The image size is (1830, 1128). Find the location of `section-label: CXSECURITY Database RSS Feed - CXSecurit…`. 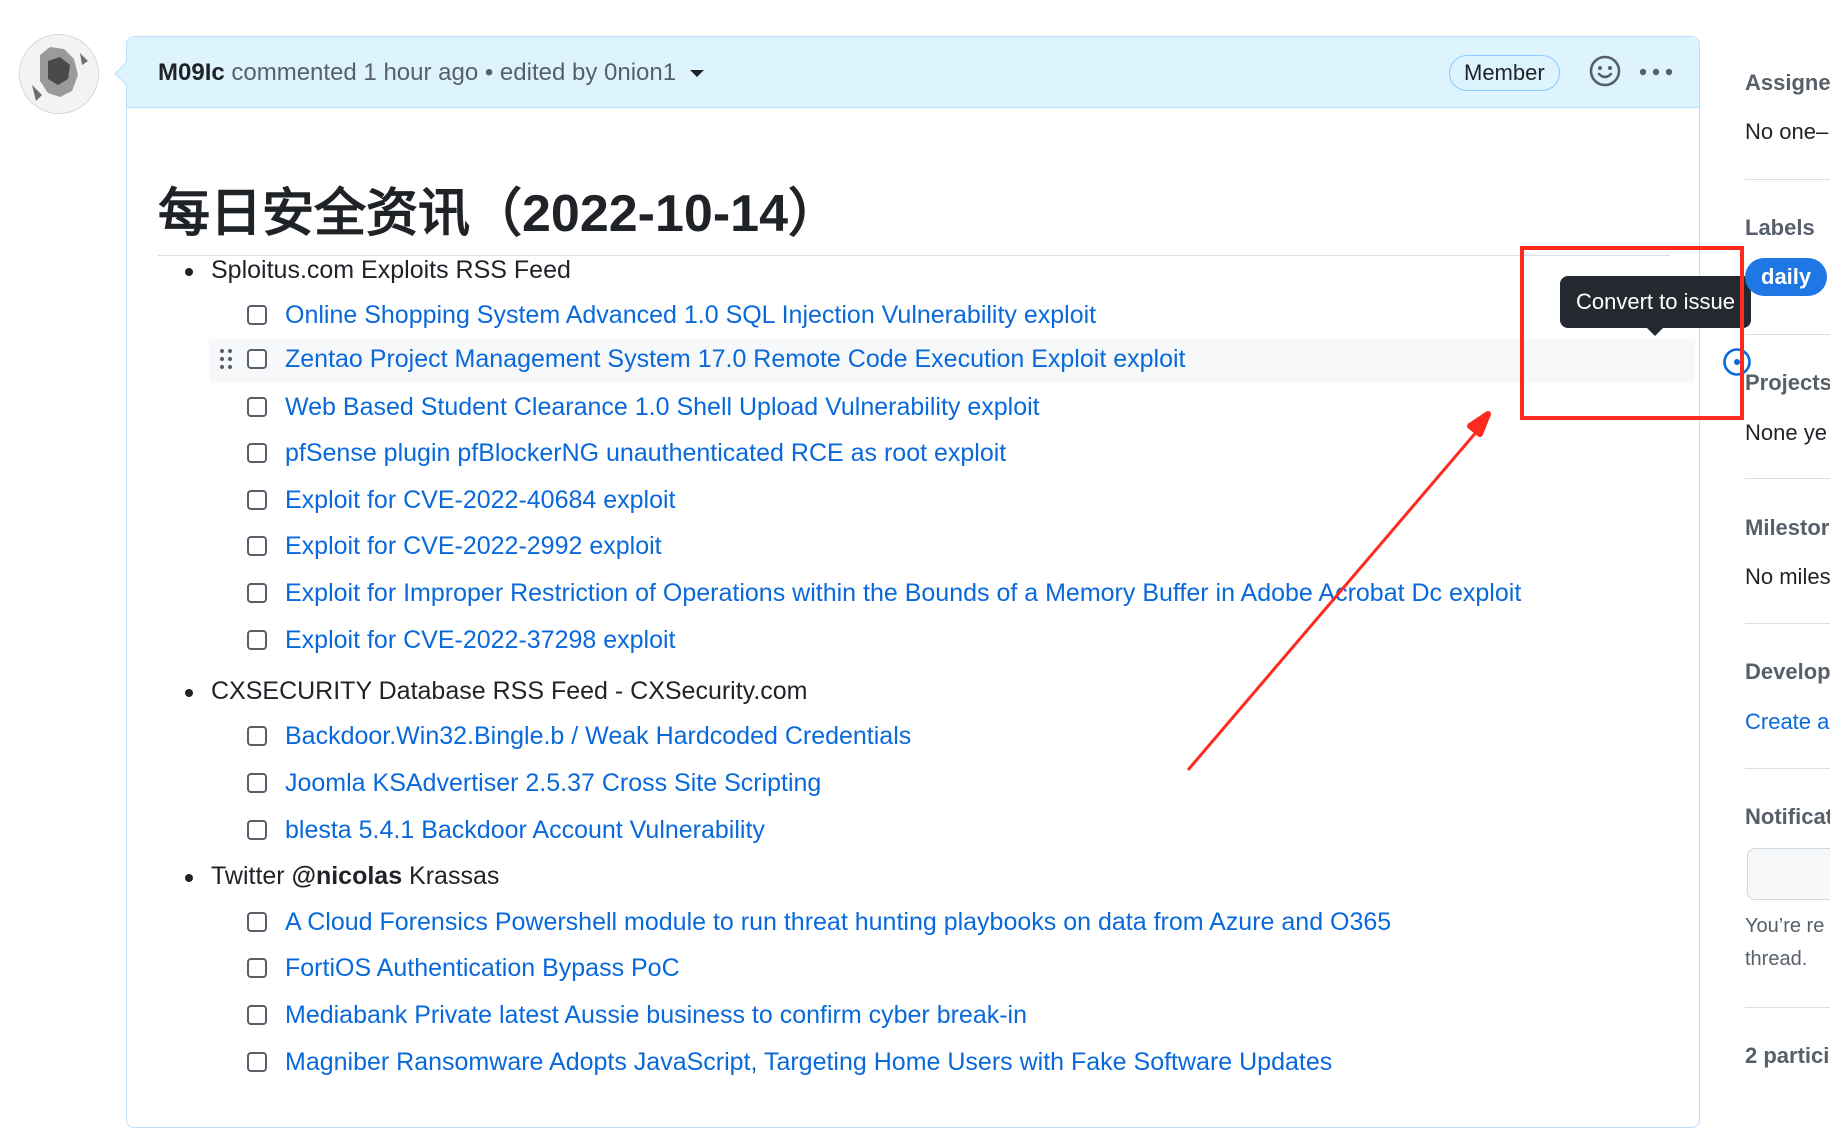

section-label: CXSECURITY Database RSS Feed - CXSecurit… is located at coordinates (509, 691).